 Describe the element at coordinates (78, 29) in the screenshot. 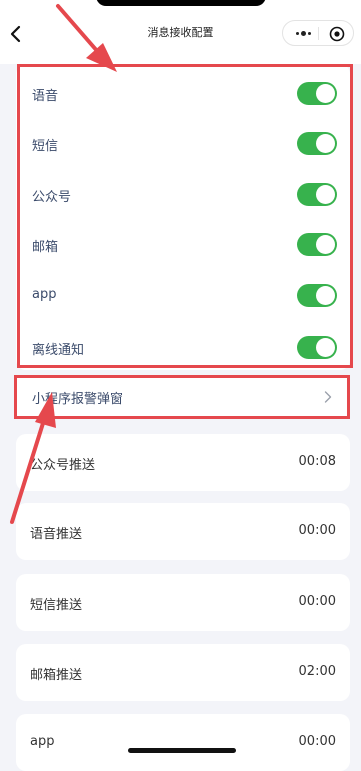

I see `arrow-to-toggles-shaft` at that location.